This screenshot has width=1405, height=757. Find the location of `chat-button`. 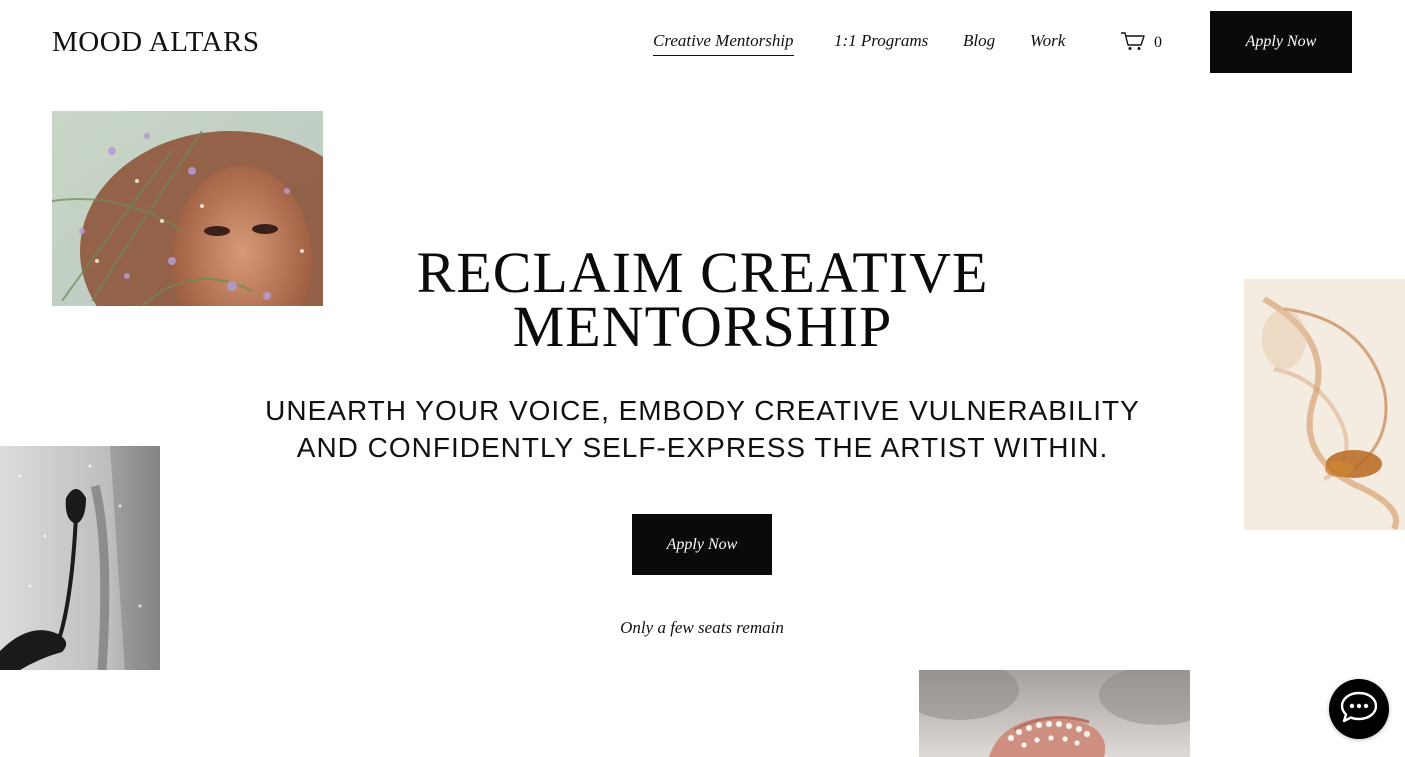

chat-button is located at coordinates (1359, 709).